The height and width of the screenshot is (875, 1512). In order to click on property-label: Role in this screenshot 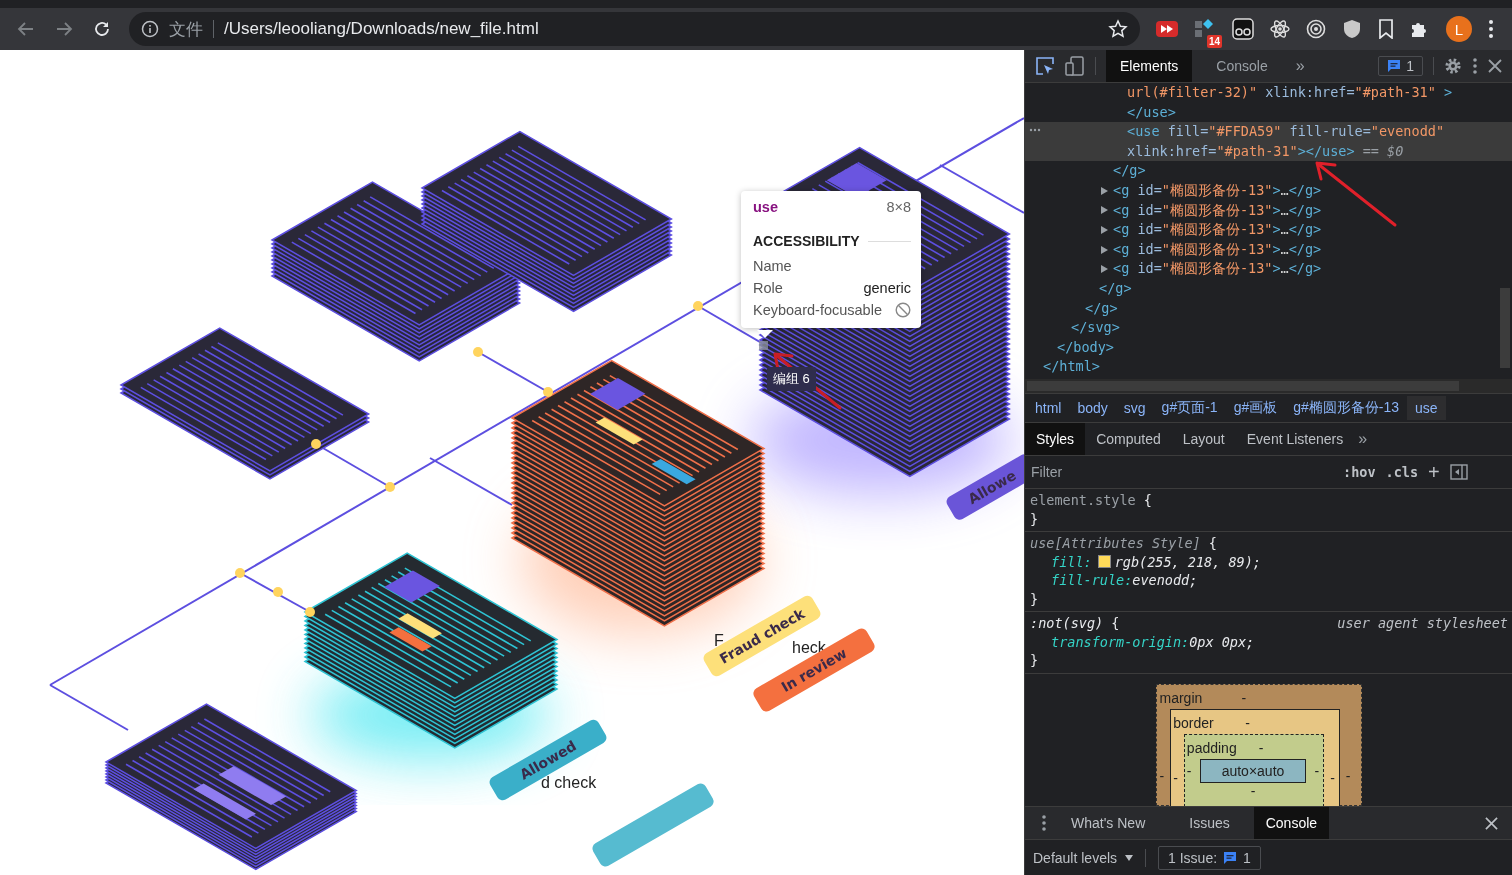, I will do `click(768, 288)`.